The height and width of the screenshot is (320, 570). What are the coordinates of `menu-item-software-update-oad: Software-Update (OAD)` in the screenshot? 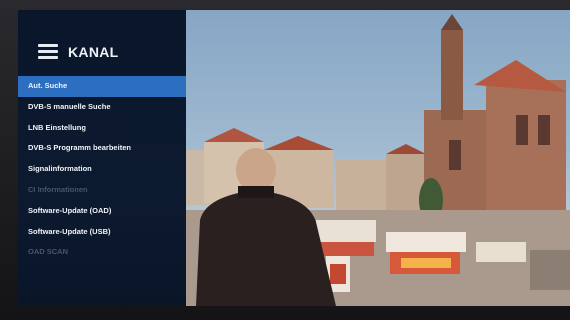 It's located at (102, 211).